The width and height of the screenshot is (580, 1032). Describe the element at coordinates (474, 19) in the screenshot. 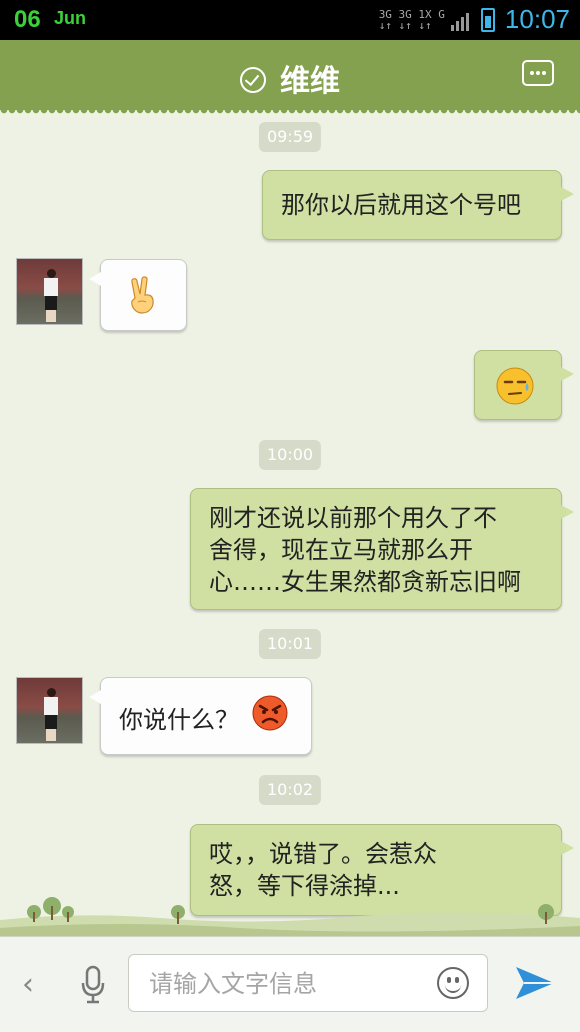

I see `status-indicators: 3G 3G 1X G ↓↑ ↓↑ ↓↑ 10:07` at that location.